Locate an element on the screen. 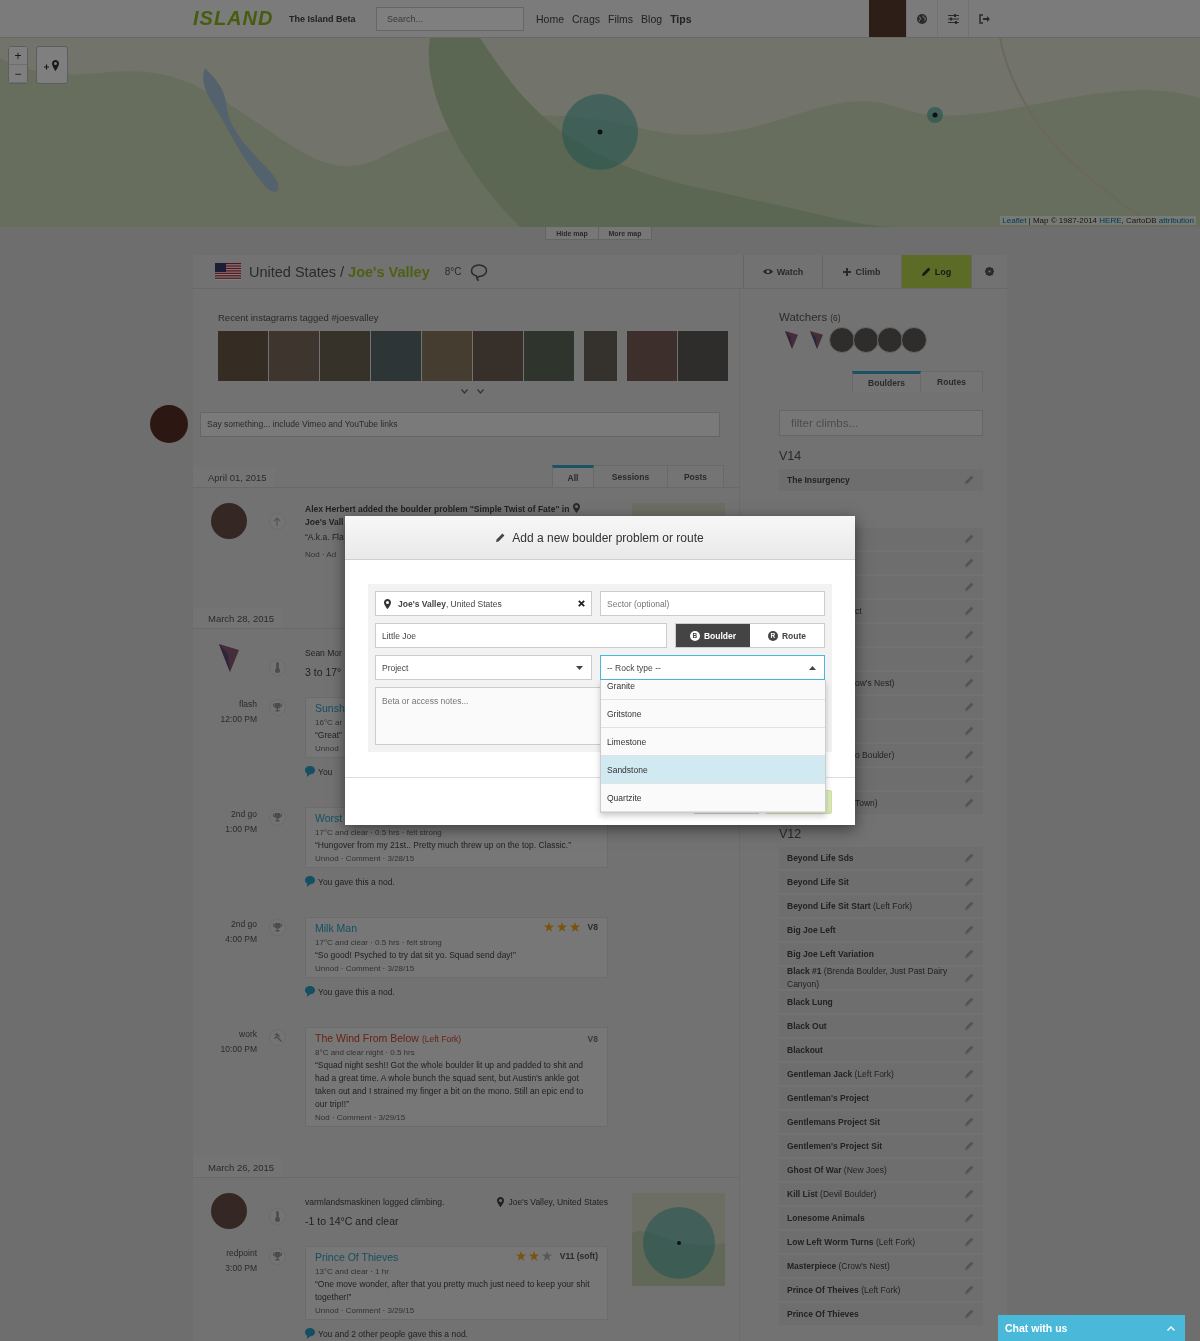 The height and width of the screenshot is (1341, 1200). climb-list-item: Beyond Life Sds is located at coordinates (881, 858).